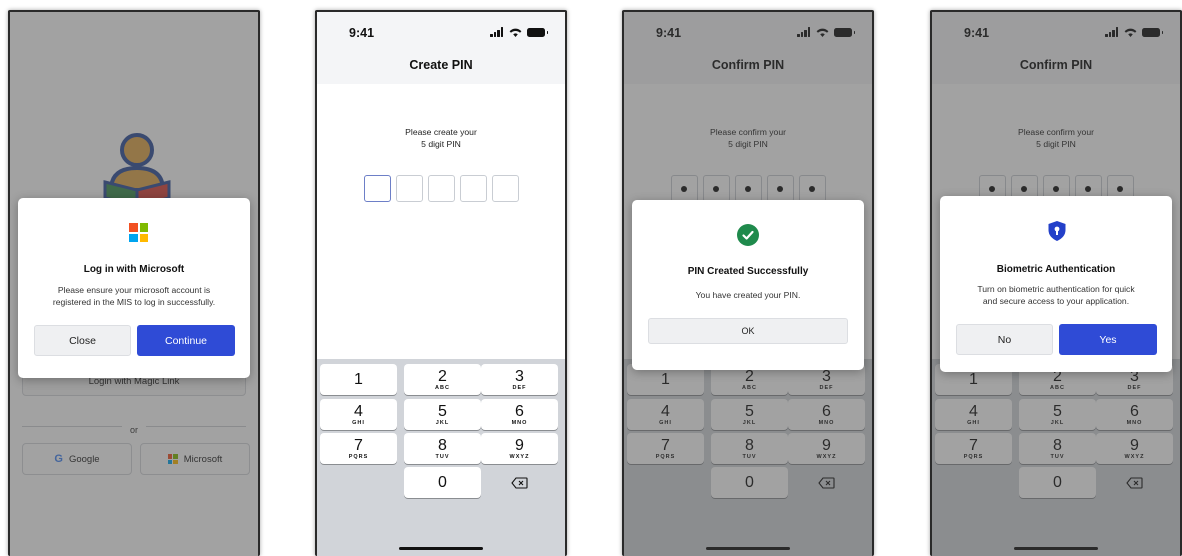 This screenshot has height=556, width=1182. I want to click on dialog-body: You have created your PIN., so click(748, 295).